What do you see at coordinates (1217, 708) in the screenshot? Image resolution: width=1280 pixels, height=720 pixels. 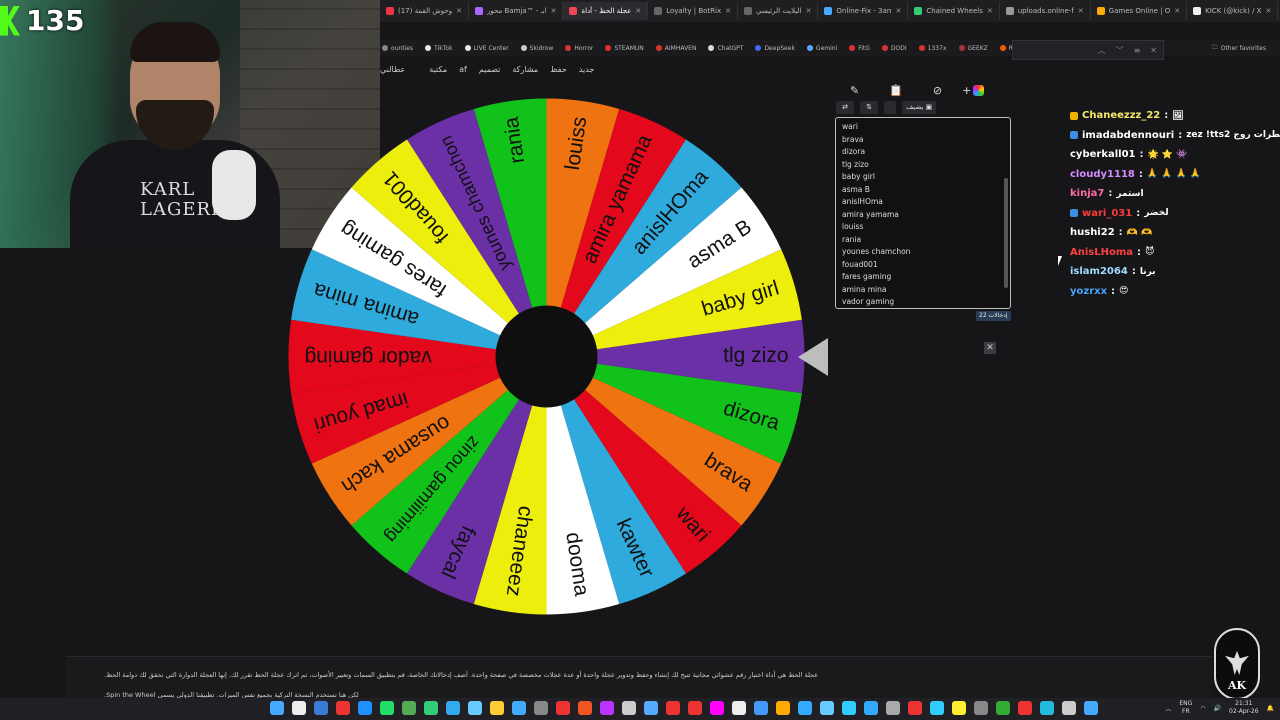 I see `volume-icon: 🔊` at bounding box center [1217, 708].